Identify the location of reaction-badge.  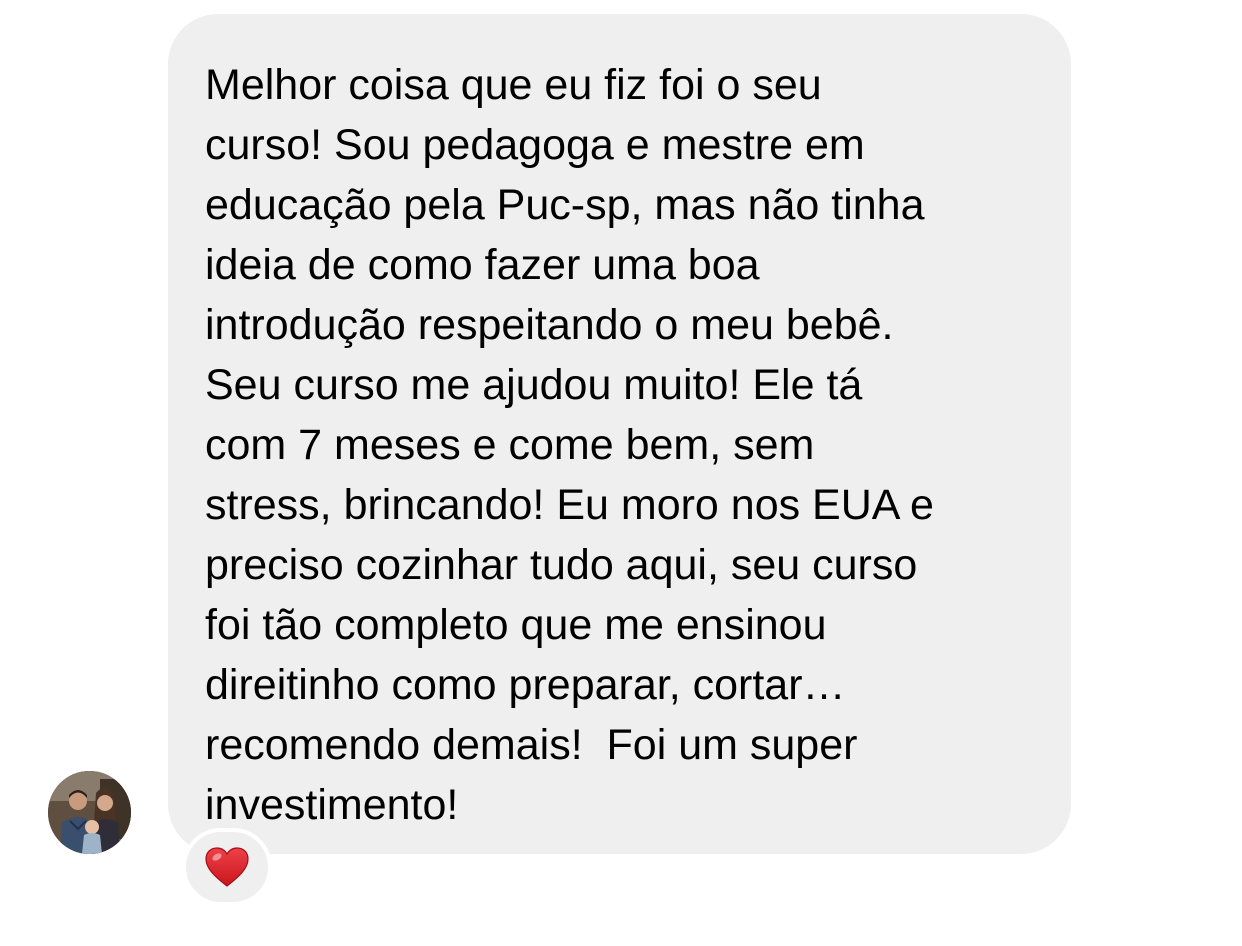
(227, 867).